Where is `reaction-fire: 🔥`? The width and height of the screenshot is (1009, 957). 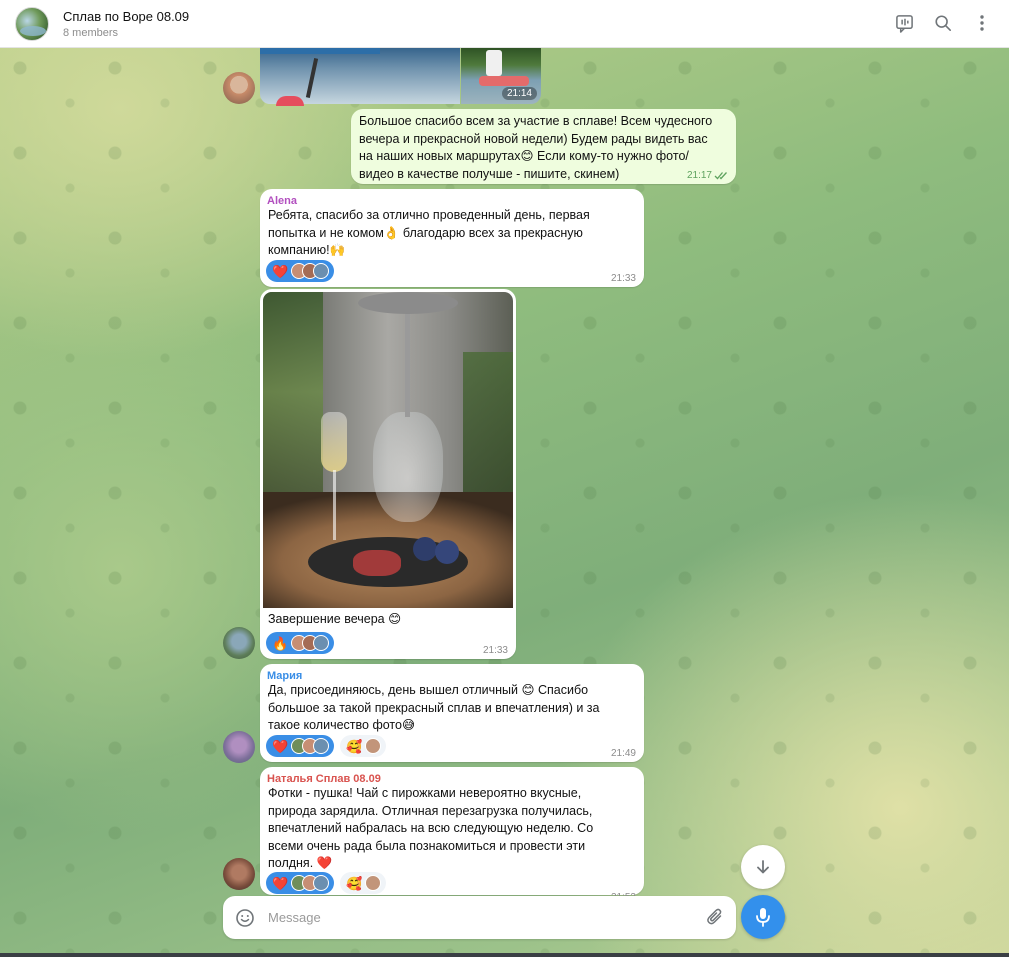 reaction-fire: 🔥 is located at coordinates (300, 643).